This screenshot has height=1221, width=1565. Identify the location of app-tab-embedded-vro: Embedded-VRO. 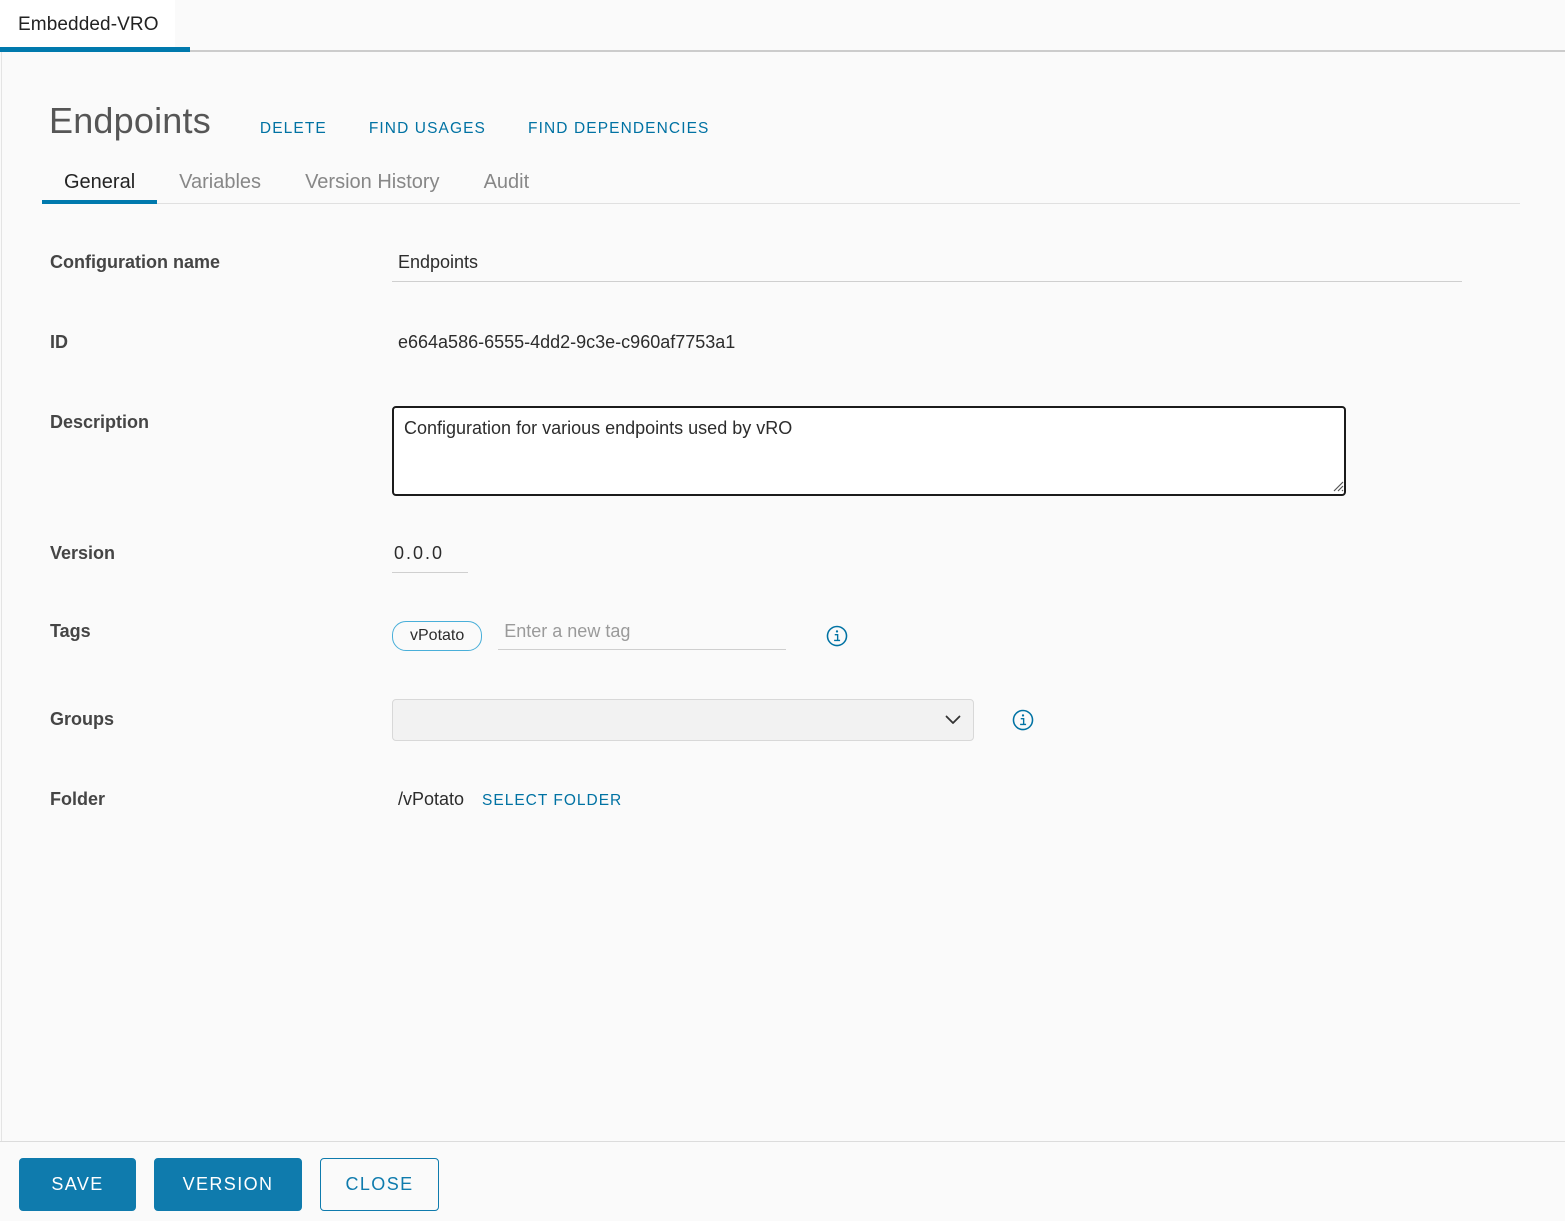
(87, 25).